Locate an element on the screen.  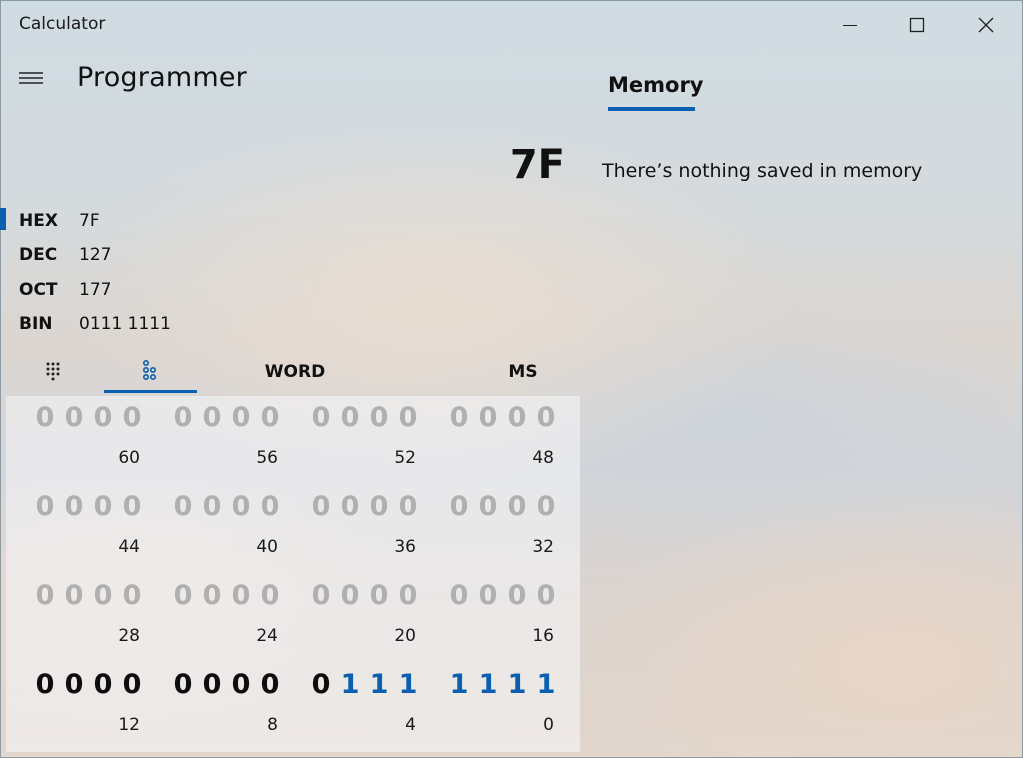
word-size-label: WORD is located at coordinates (295, 372).